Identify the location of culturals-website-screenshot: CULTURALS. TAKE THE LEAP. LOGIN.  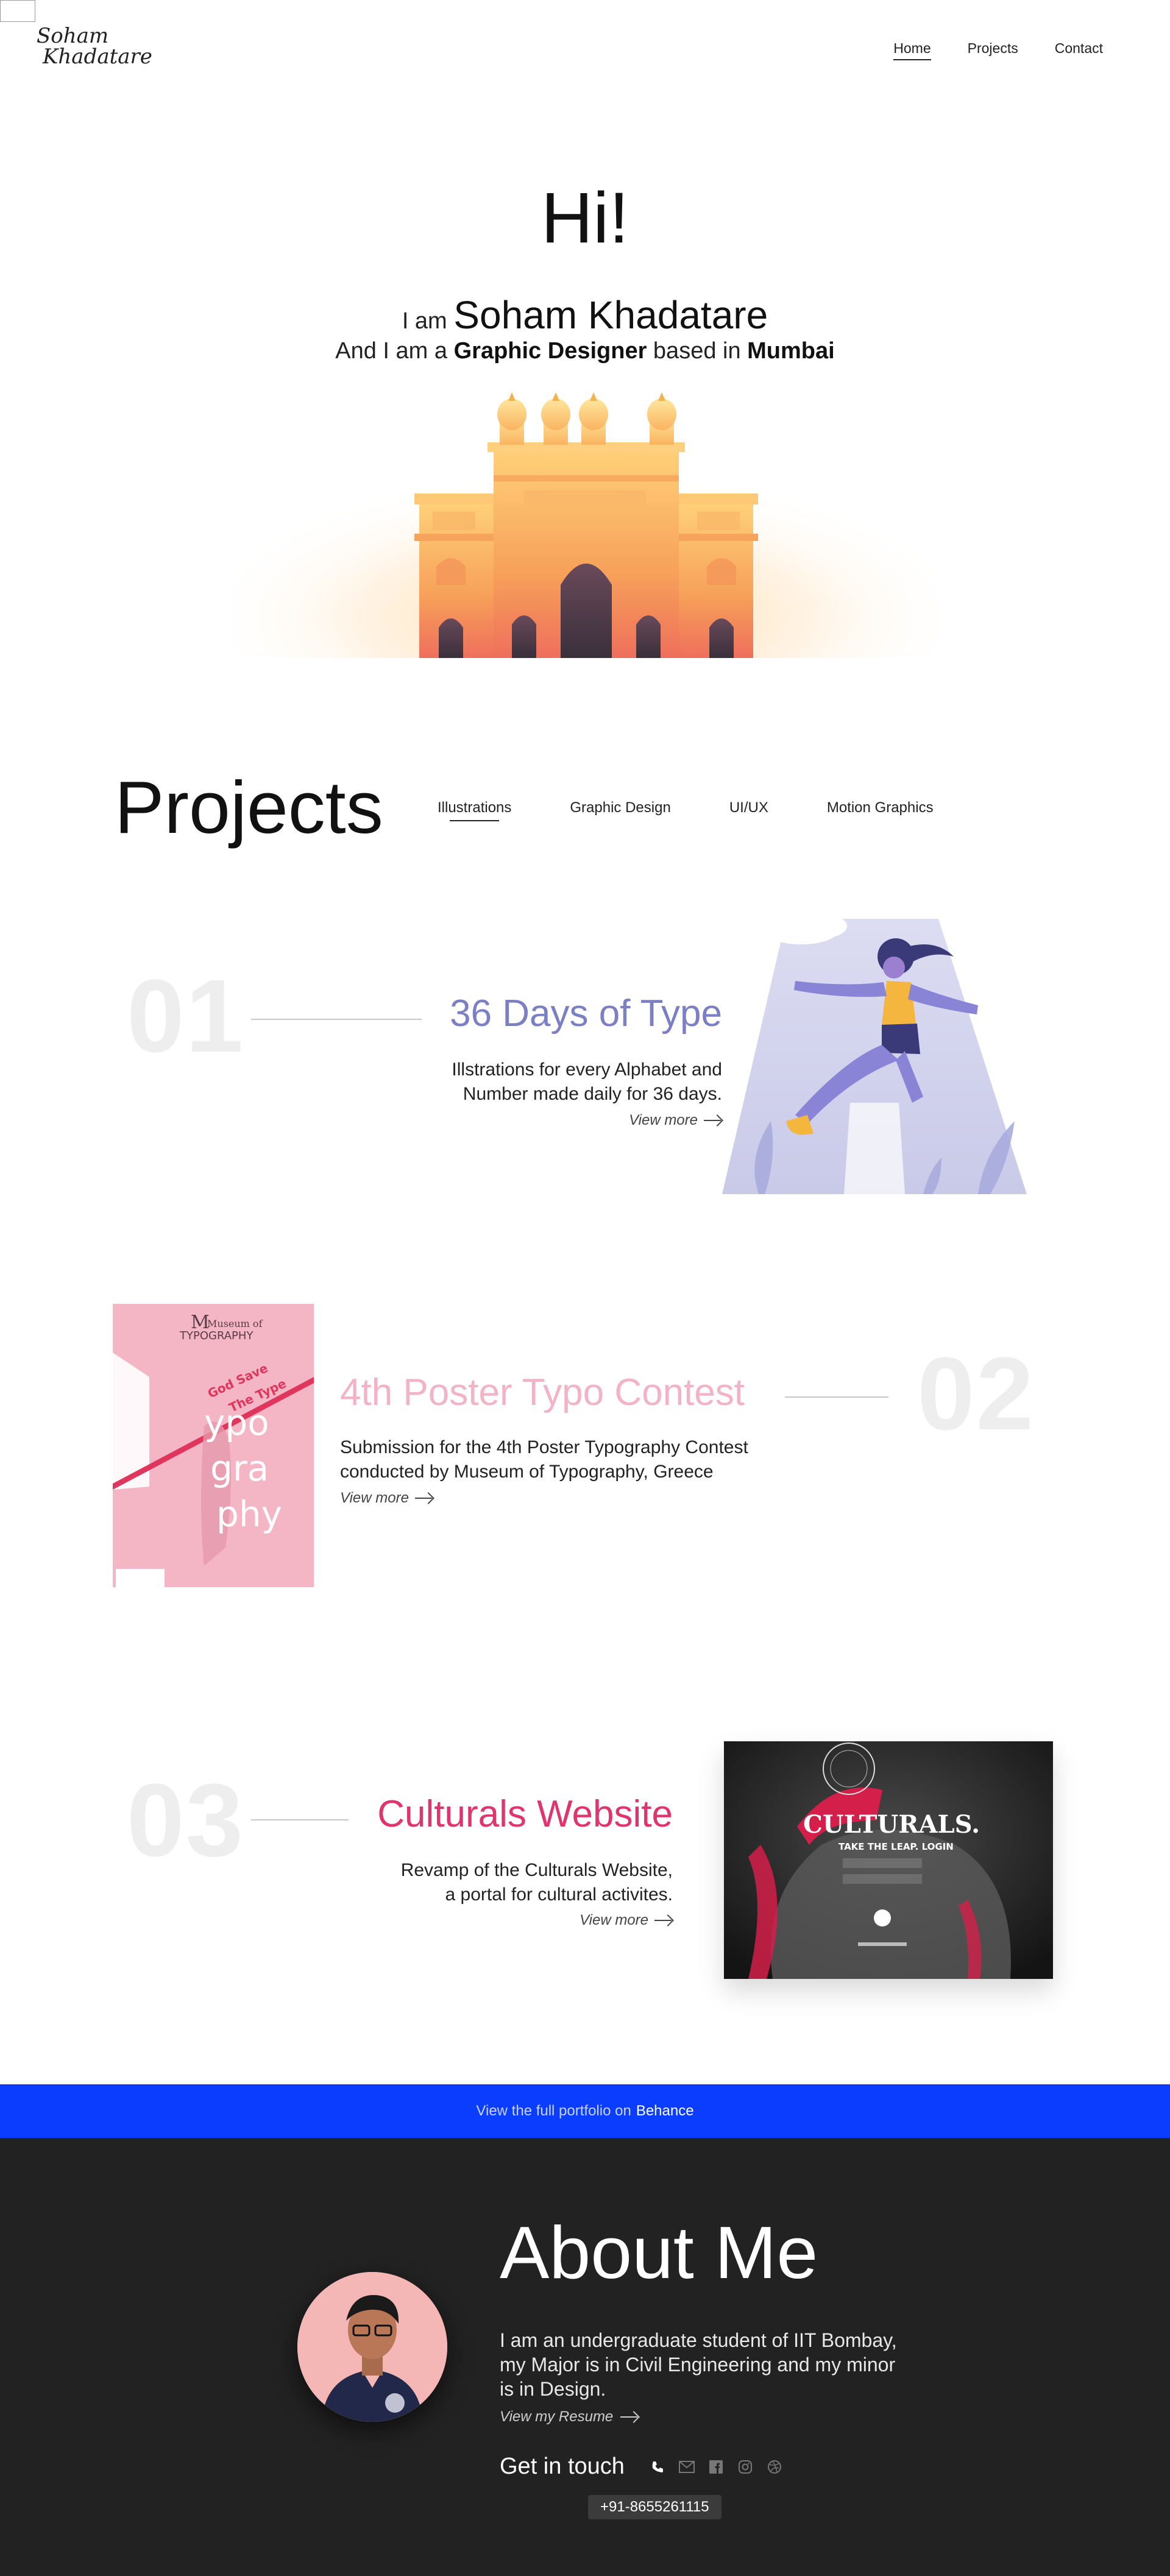
(888, 1860).